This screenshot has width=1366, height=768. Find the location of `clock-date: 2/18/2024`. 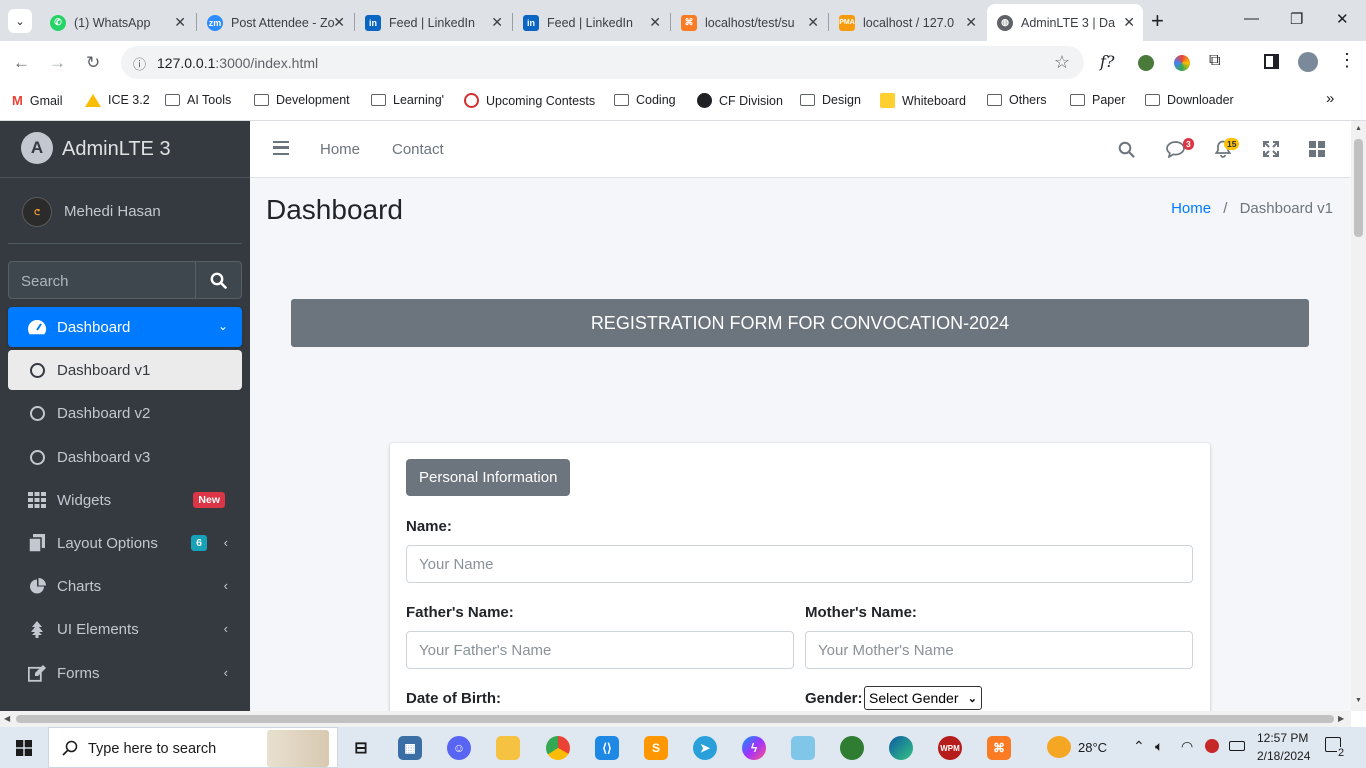

clock-date: 2/18/2024 is located at coordinates (1283, 756).